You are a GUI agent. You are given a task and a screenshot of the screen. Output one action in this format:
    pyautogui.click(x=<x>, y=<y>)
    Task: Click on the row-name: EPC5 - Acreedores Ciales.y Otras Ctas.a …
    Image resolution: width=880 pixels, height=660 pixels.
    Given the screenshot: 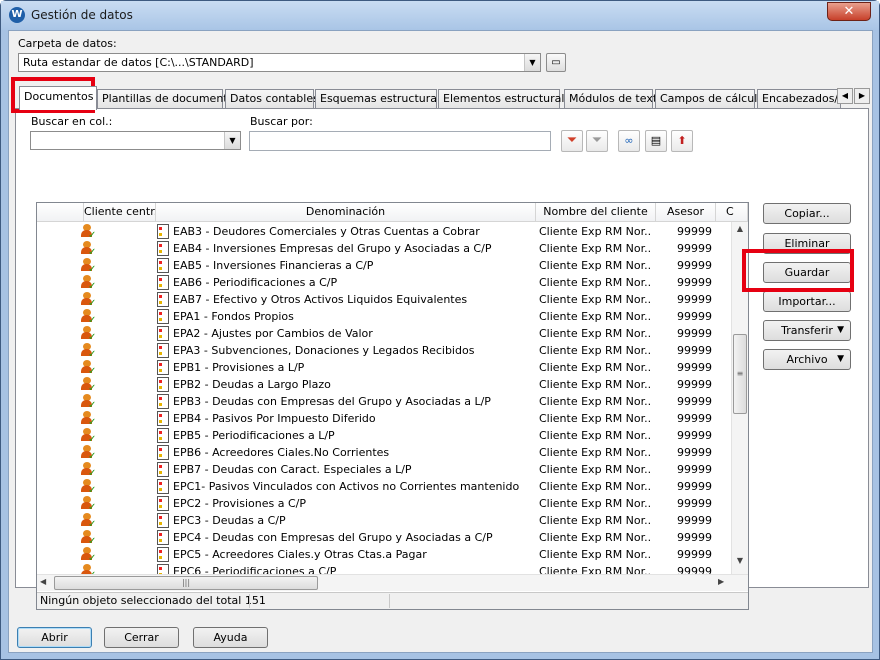 What is the action you would take?
    pyautogui.click(x=300, y=554)
    